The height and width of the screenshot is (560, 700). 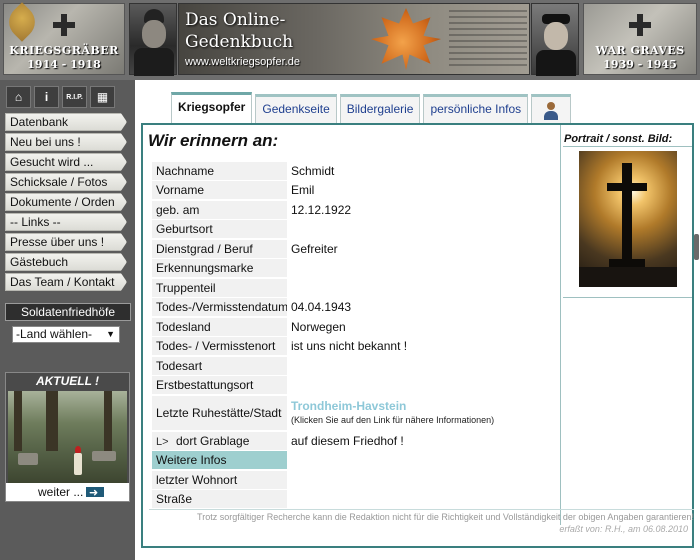 What do you see at coordinates (68, 312) in the screenshot?
I see `cemetery-section-header: Soldatenfriedhöfe` at bounding box center [68, 312].